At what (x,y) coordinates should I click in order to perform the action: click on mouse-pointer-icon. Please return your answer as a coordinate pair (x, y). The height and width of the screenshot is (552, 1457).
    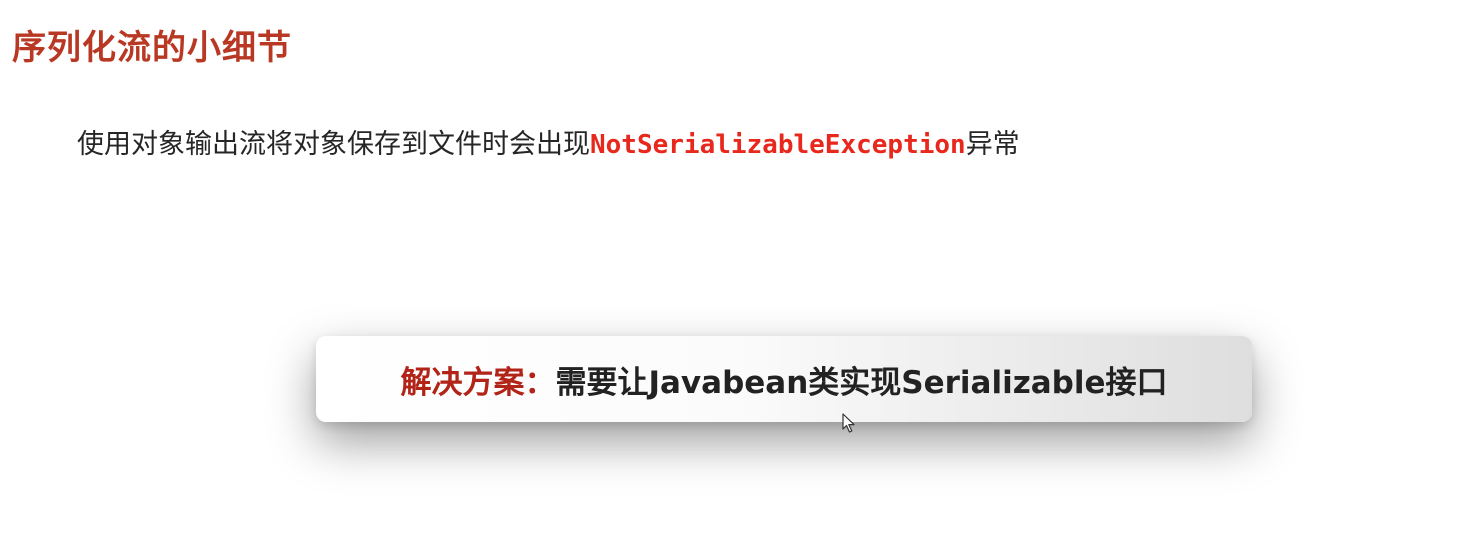
    Looking at the image, I should click on (848, 423).